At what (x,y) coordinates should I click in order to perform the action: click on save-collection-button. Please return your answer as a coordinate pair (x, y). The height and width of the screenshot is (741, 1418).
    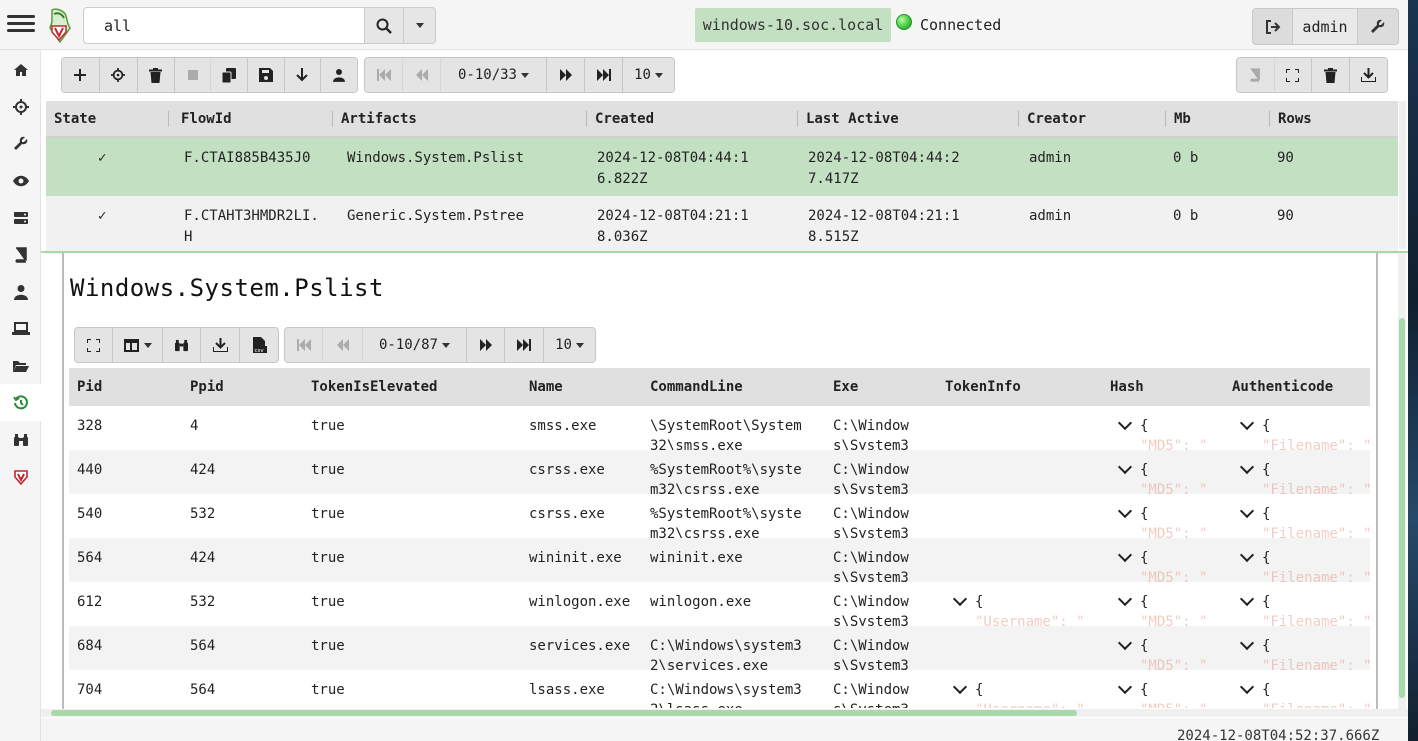
    Looking at the image, I should click on (266, 75).